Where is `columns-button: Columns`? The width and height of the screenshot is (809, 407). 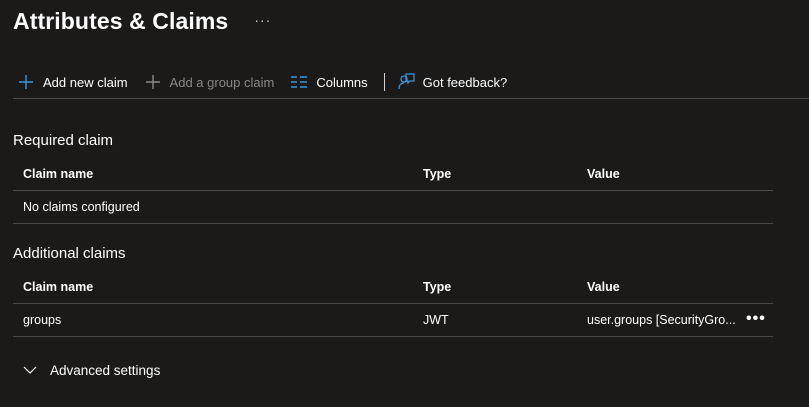
columns-button: Columns is located at coordinates (325, 82).